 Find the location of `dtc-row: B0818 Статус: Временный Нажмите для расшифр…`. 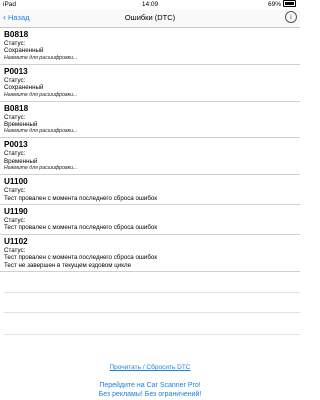

dtc-row: B0818 Статус: Временный Нажмите для расшифр… is located at coordinates (150, 120).